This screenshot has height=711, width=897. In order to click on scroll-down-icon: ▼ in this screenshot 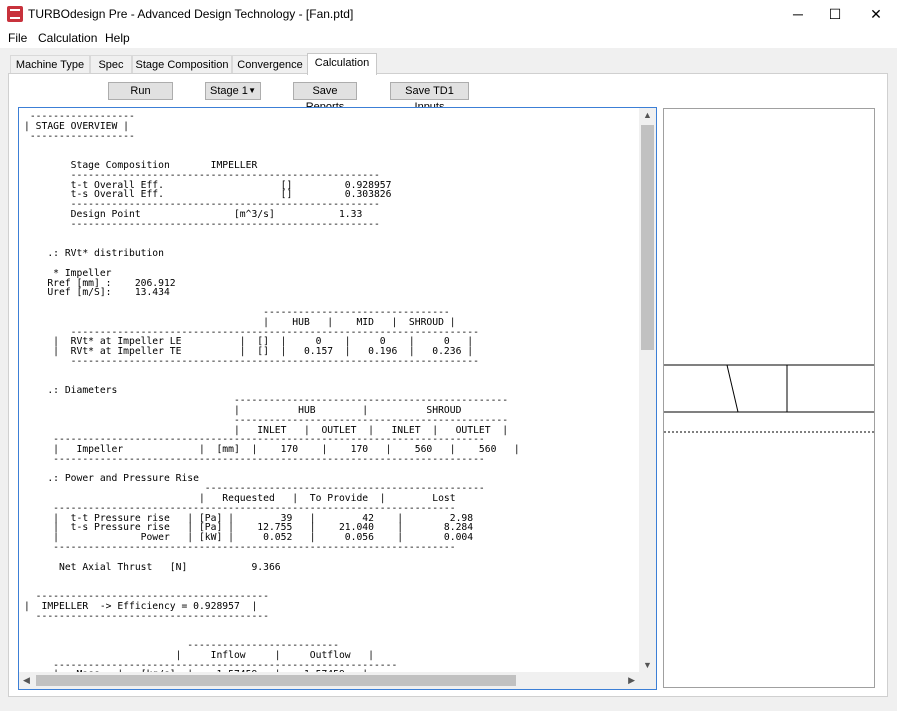, I will do `click(647, 665)`.